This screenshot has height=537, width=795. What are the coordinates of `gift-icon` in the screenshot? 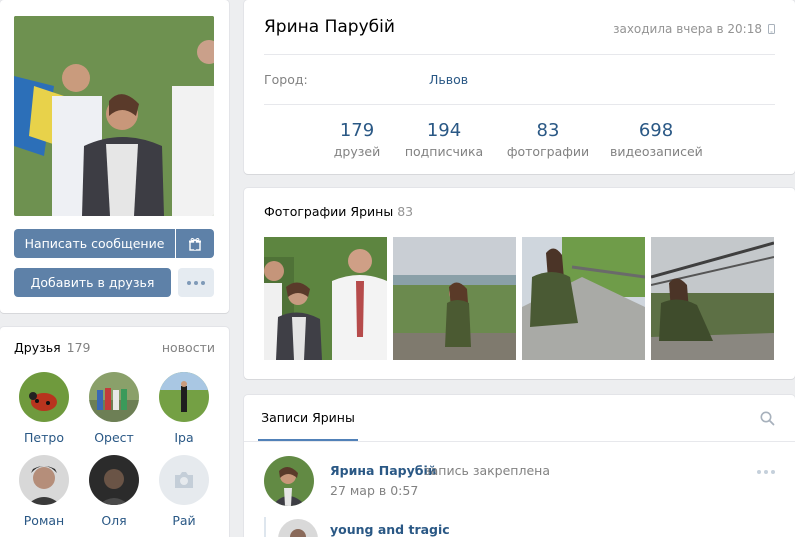 It's located at (195, 244).